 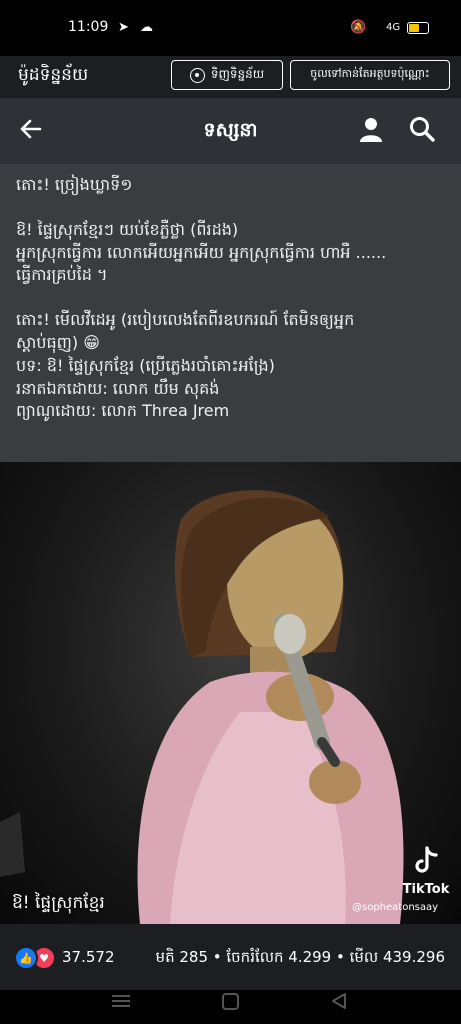 What do you see at coordinates (123, 411) in the screenshot?
I see `post-line: ព្យាណូដោយ: លោក Threa Jrem` at bounding box center [123, 411].